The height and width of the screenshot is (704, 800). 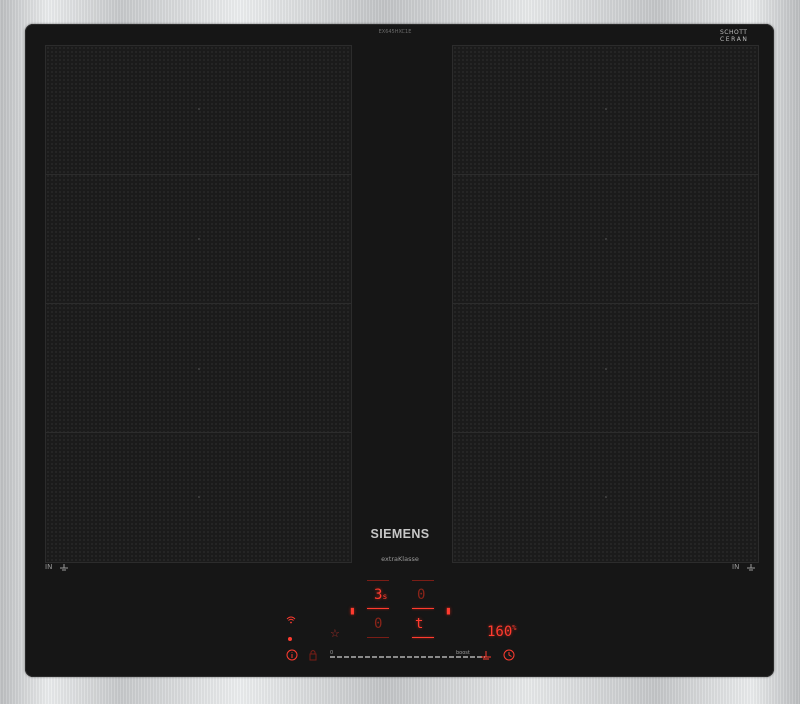 I want to click on power-suffix: s, so click(x=385, y=596).